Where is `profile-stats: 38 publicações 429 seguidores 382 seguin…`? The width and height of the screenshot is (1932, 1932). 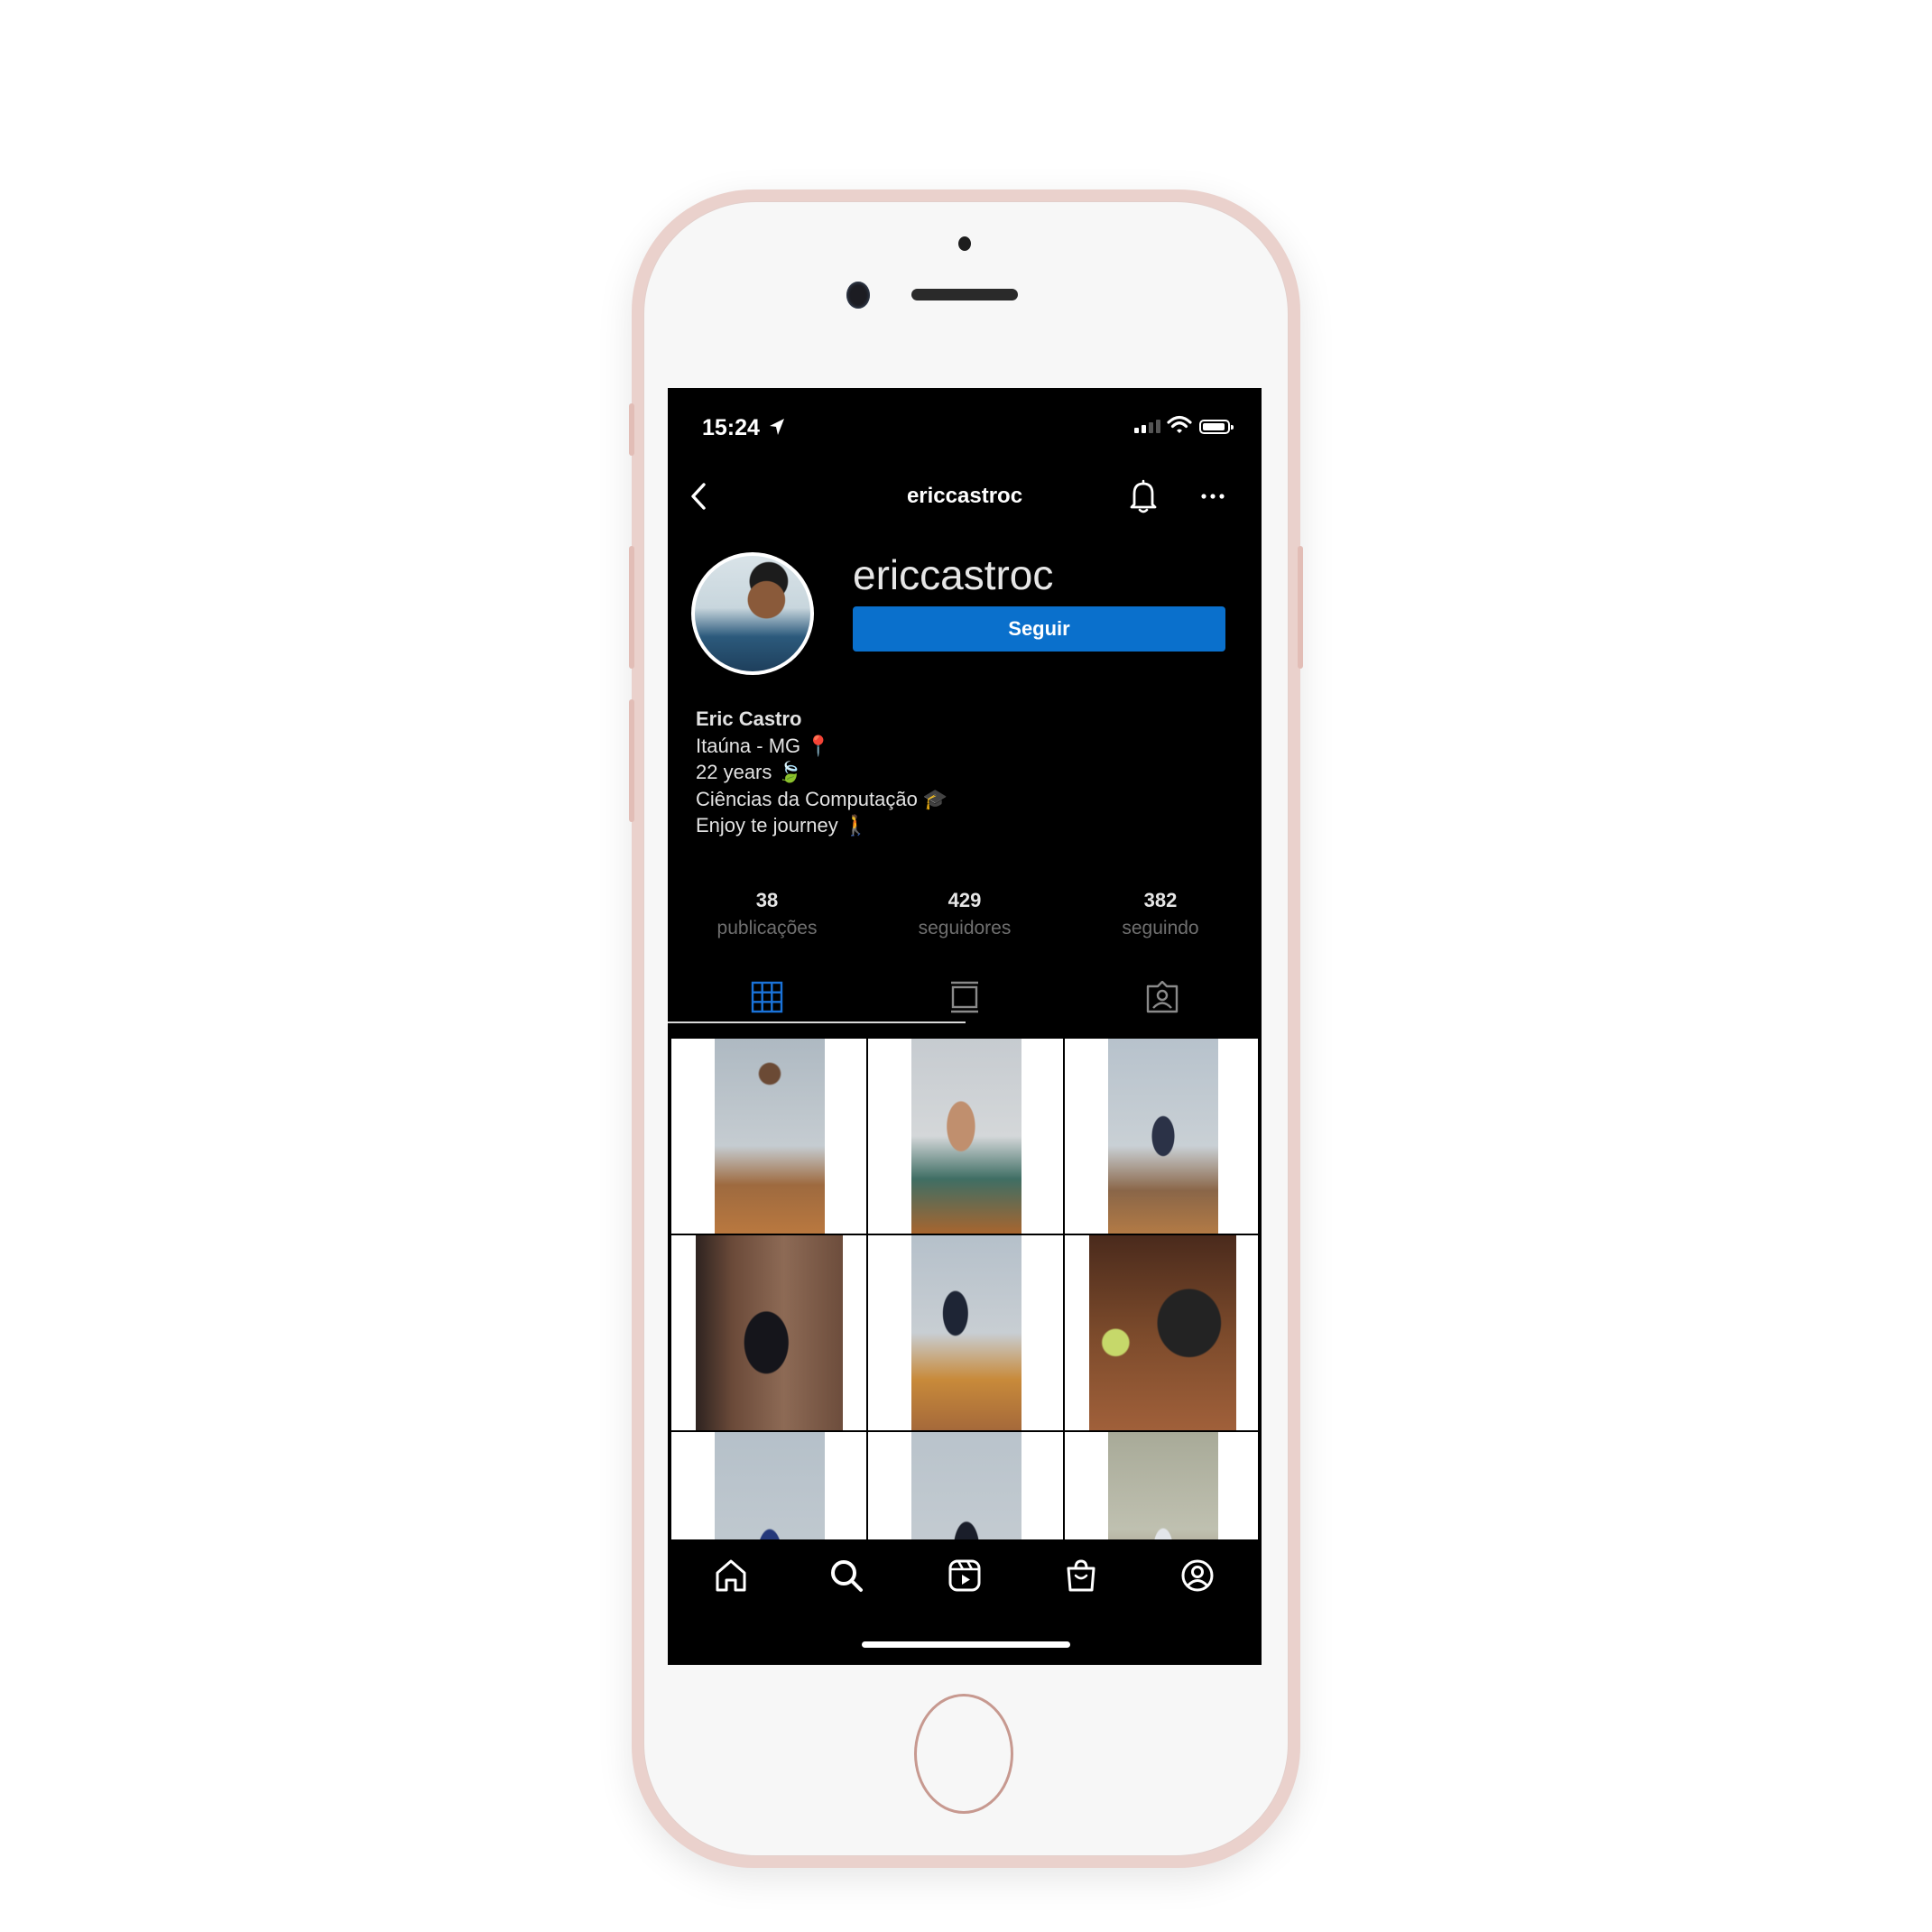 profile-stats: 38 publicações 429 seguidores 382 seguin… is located at coordinates (965, 920).